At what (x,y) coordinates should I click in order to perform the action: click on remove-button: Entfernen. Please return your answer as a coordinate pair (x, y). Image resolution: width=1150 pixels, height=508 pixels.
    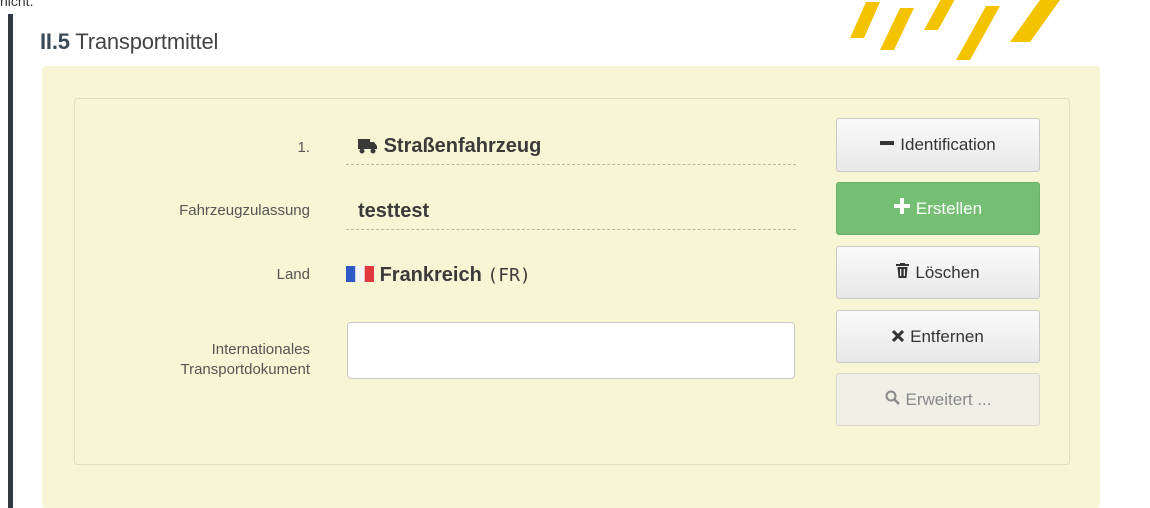
    Looking at the image, I should click on (938, 336).